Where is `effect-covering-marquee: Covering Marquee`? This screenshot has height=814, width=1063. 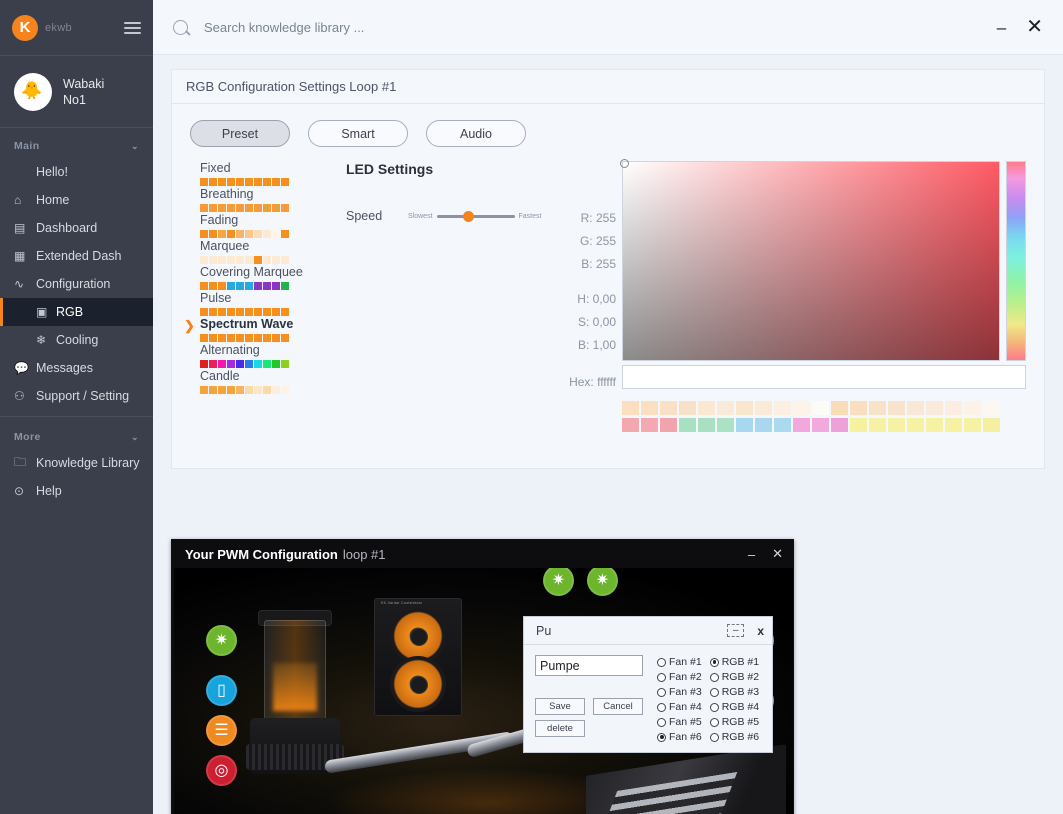
effect-covering-marquee: Covering Marquee is located at coordinates (266, 277).